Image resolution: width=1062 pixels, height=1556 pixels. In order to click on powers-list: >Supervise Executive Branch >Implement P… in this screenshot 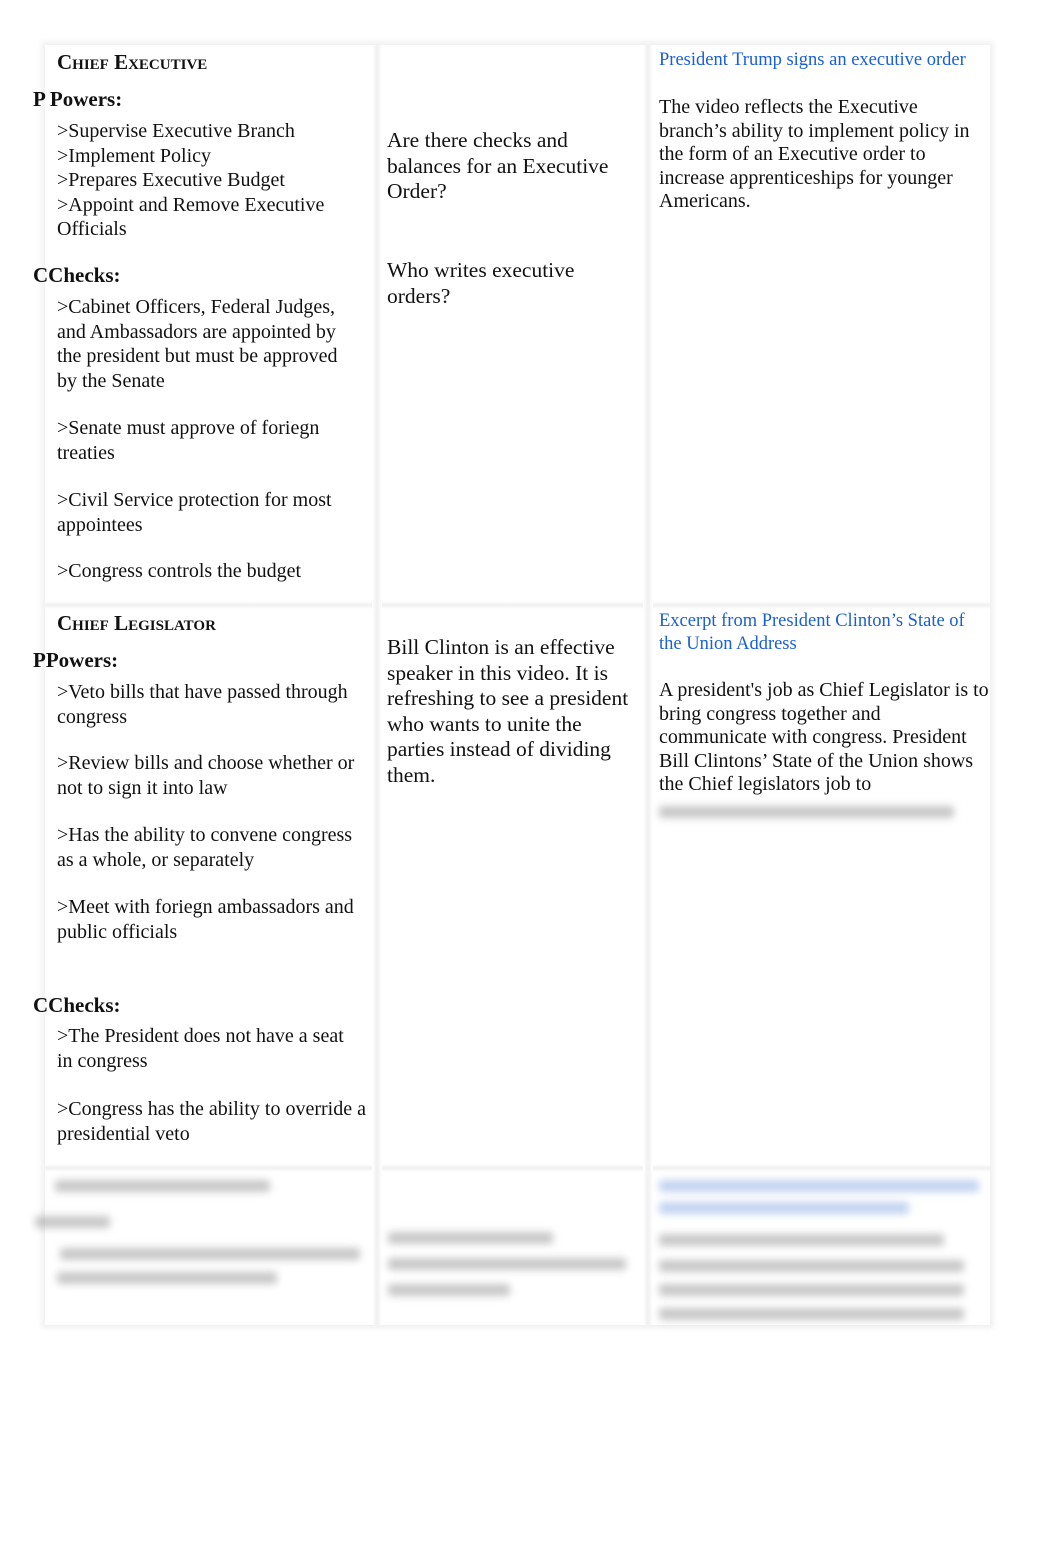, I will do `click(191, 180)`.